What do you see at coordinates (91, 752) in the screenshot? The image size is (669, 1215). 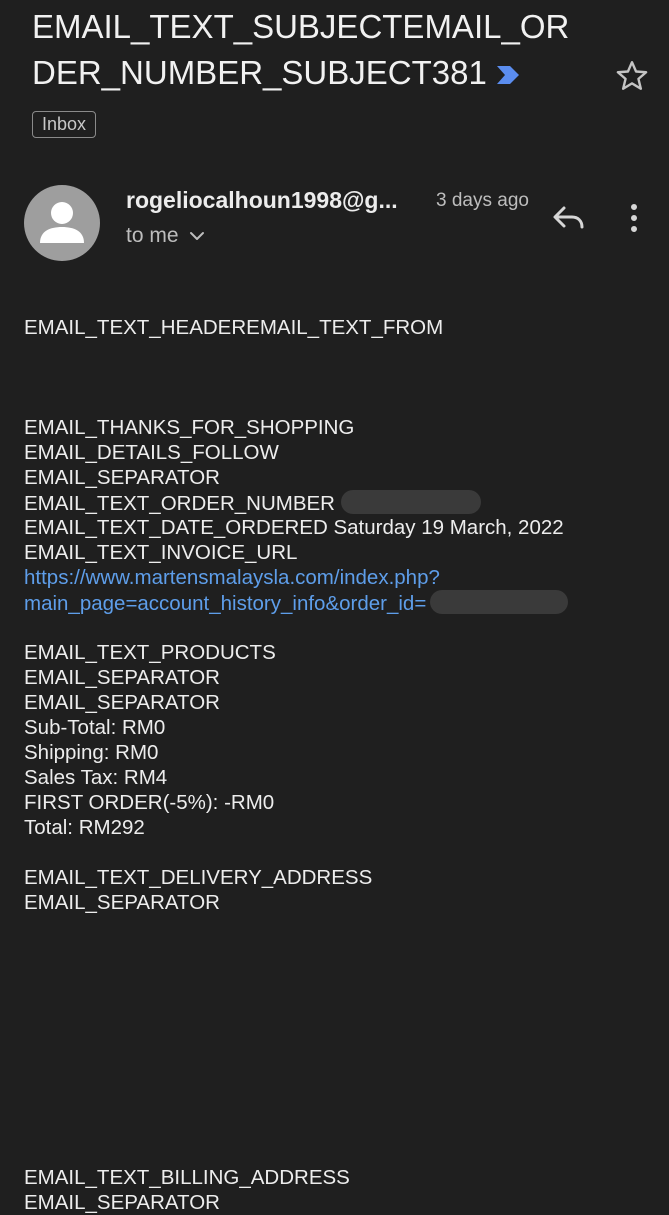 I see `shipping-line: Shipping: RM0` at bounding box center [91, 752].